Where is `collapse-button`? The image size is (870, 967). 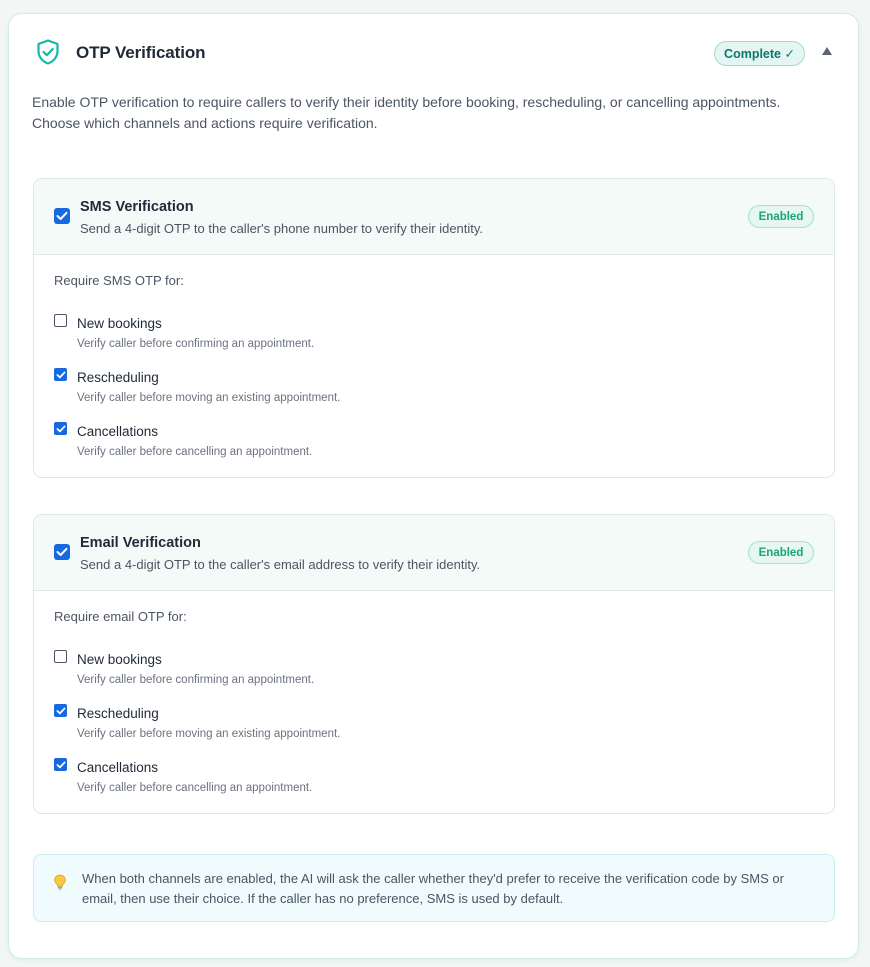 collapse-button is located at coordinates (827, 52).